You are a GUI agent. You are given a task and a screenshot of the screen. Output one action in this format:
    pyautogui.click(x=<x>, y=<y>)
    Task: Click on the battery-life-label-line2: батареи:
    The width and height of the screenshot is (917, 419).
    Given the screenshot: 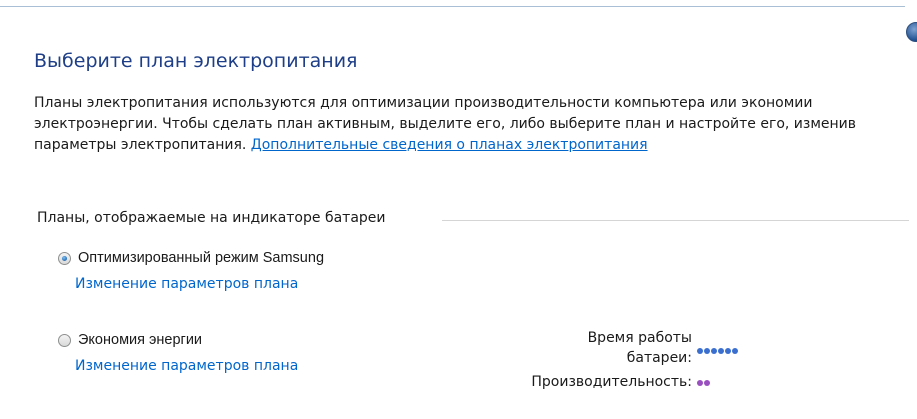 What is the action you would take?
    pyautogui.click(x=659, y=358)
    